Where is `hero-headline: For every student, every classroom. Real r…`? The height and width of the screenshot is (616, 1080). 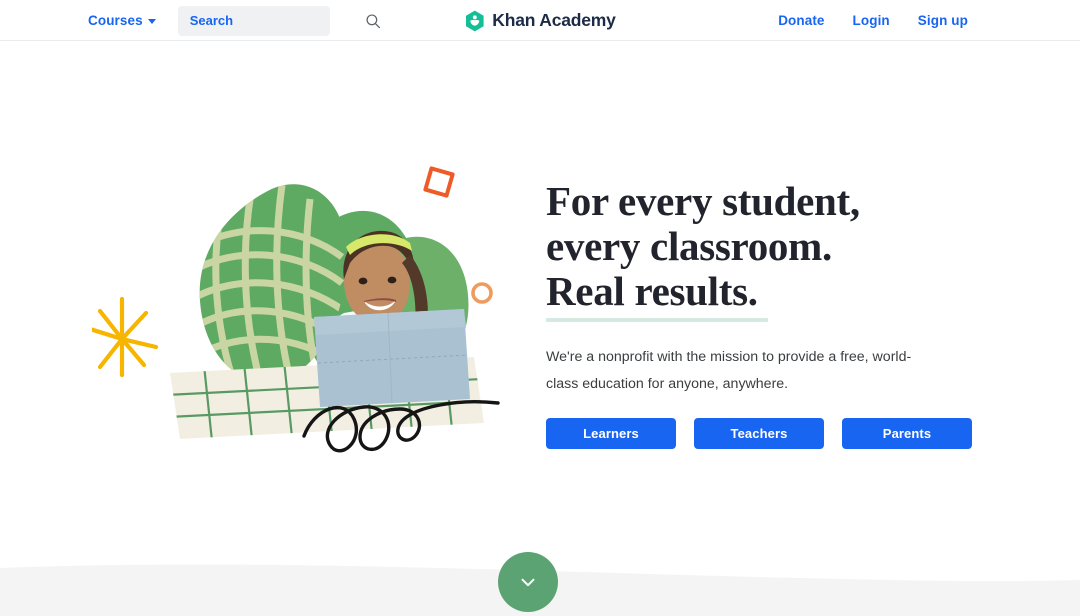
hero-headline: For every student, every classroom. Real r… is located at coordinates (766, 246).